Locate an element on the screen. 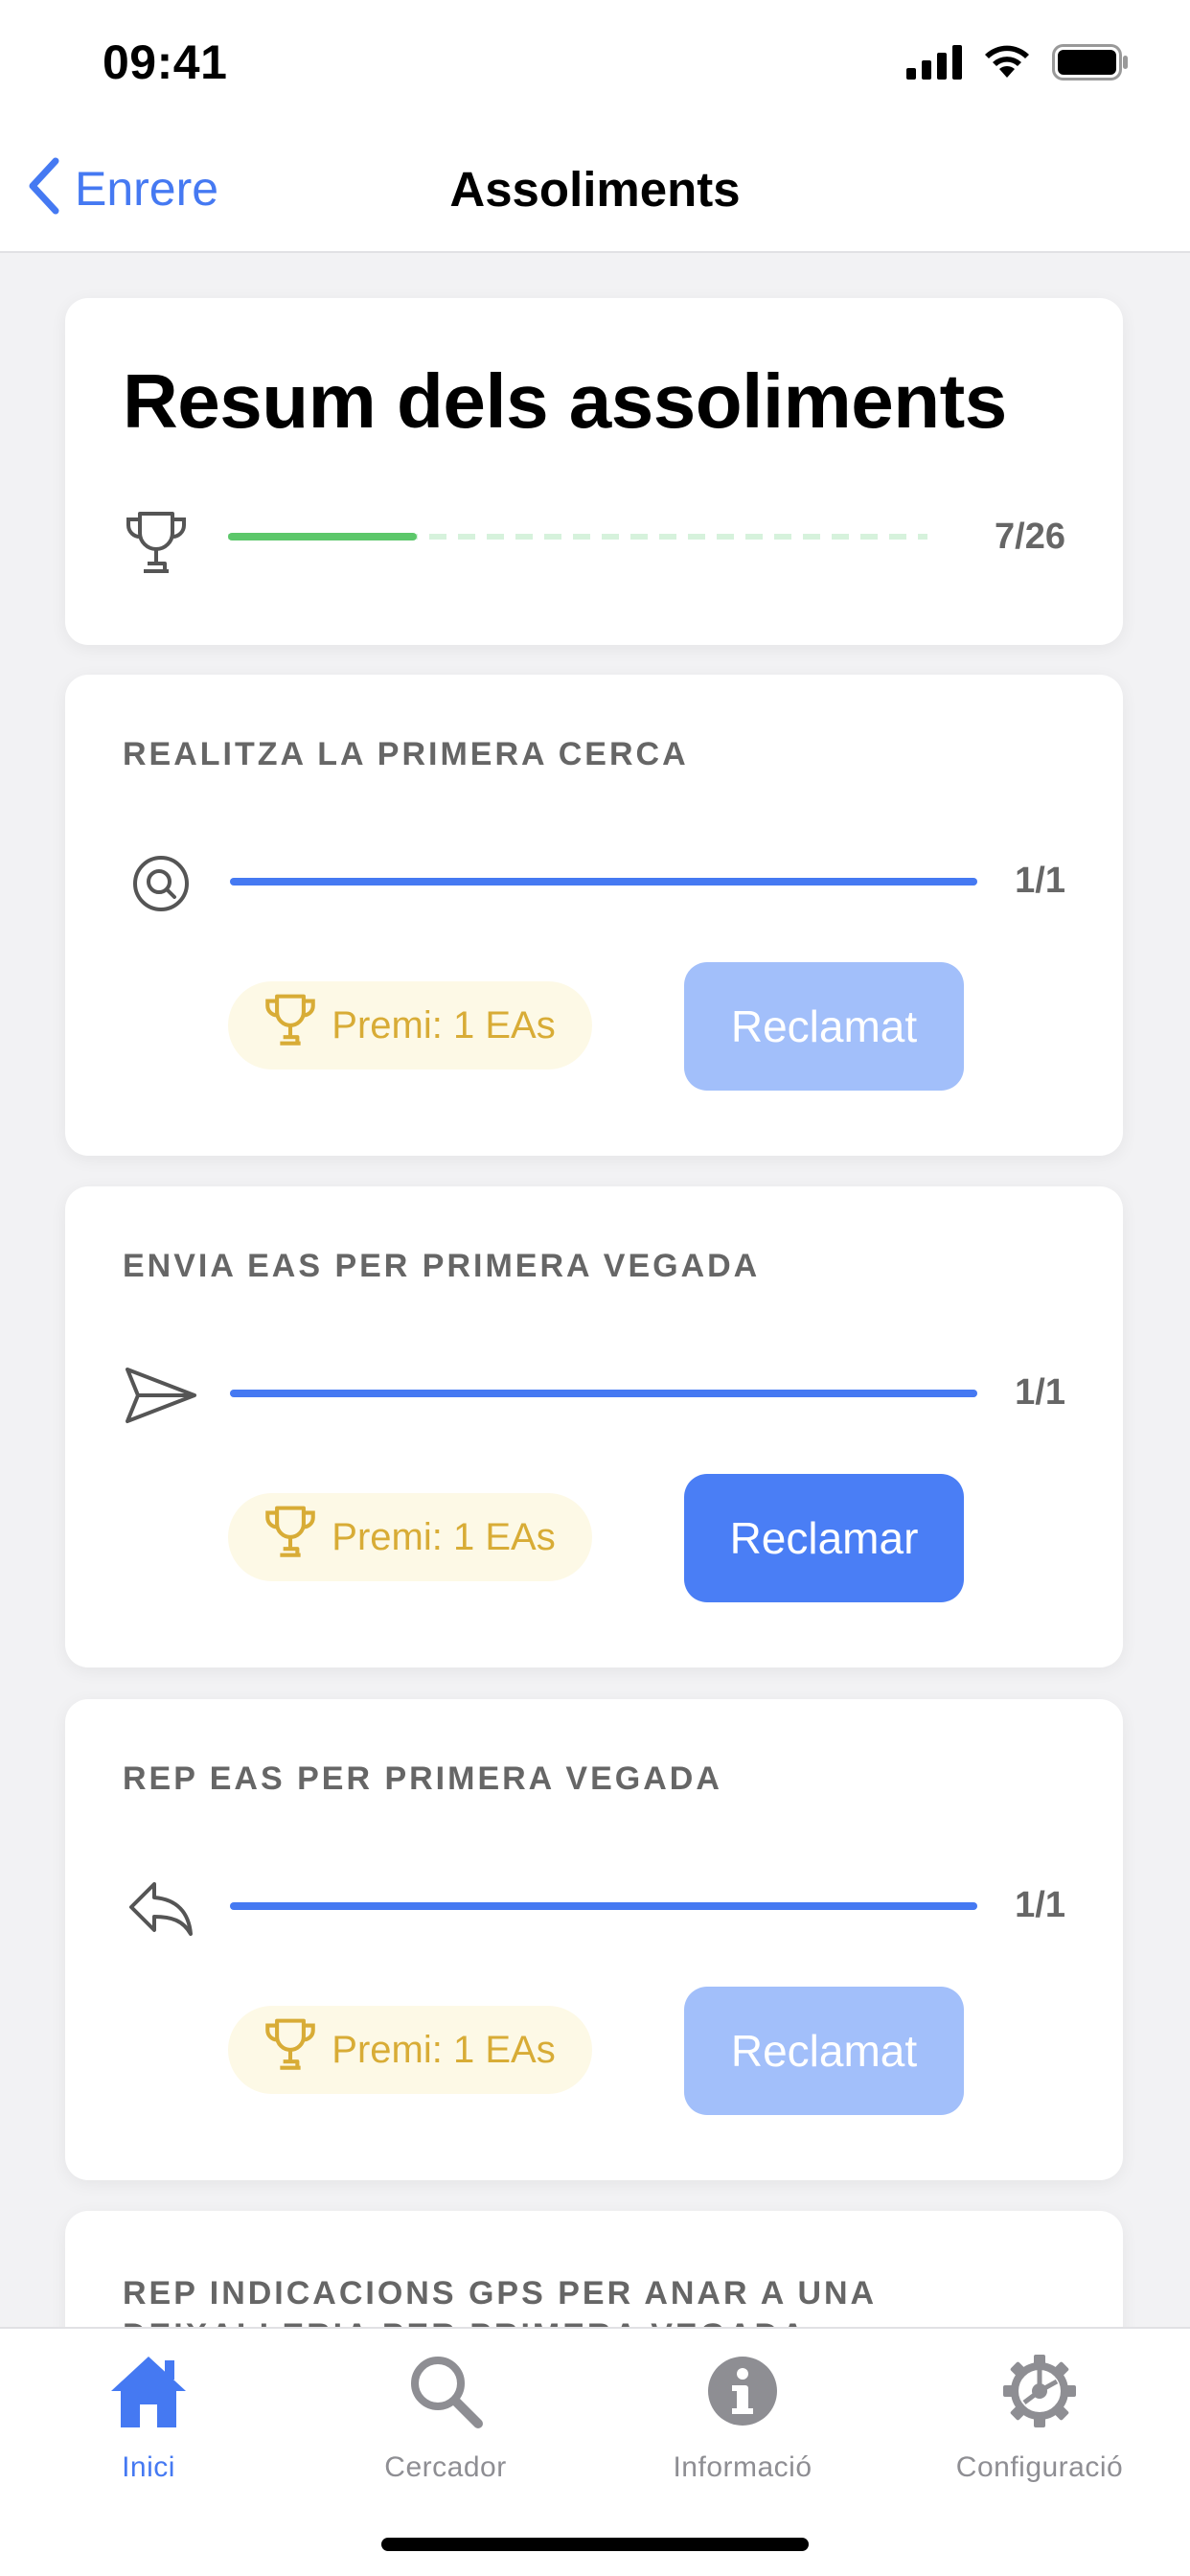 The width and height of the screenshot is (1190, 2576). page-title: Assoliments is located at coordinates (595, 189).